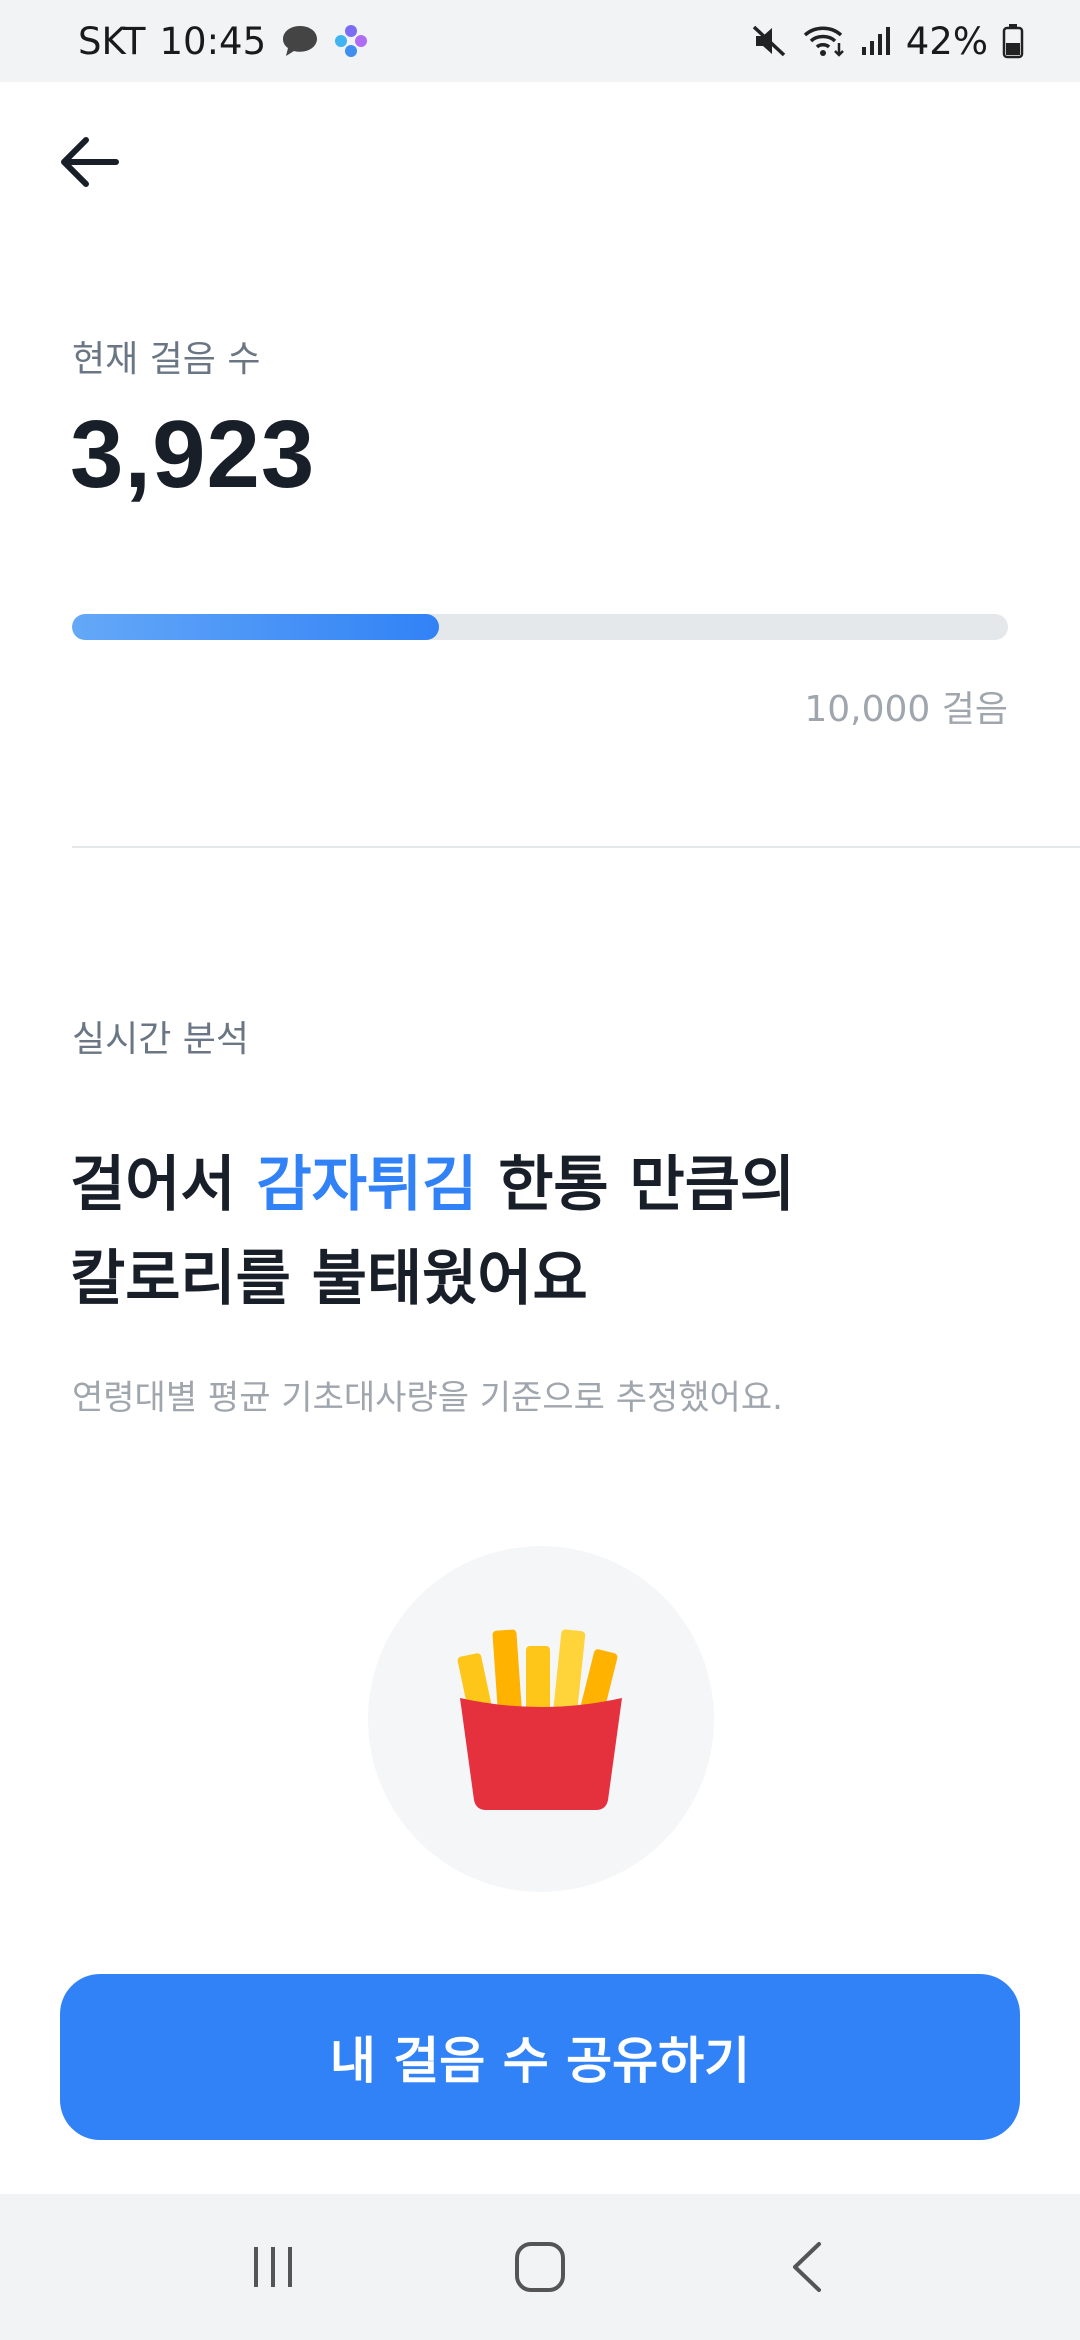 The height and width of the screenshot is (2340, 1080). What do you see at coordinates (876, 41) in the screenshot?
I see `signal-icon` at bounding box center [876, 41].